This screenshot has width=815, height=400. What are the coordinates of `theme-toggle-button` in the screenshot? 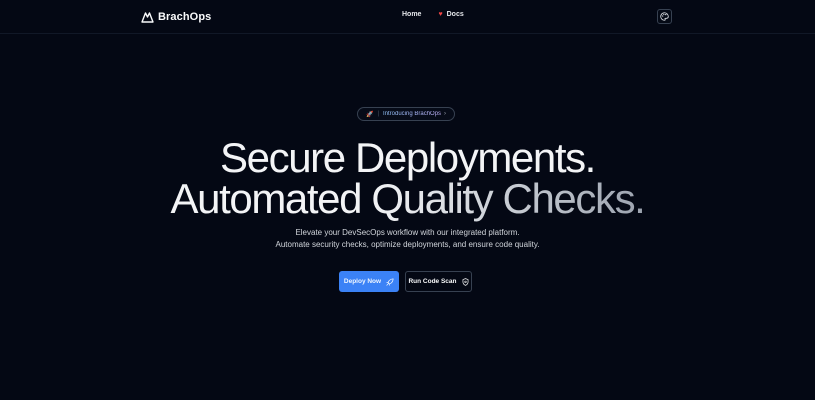 It's located at (664, 16).